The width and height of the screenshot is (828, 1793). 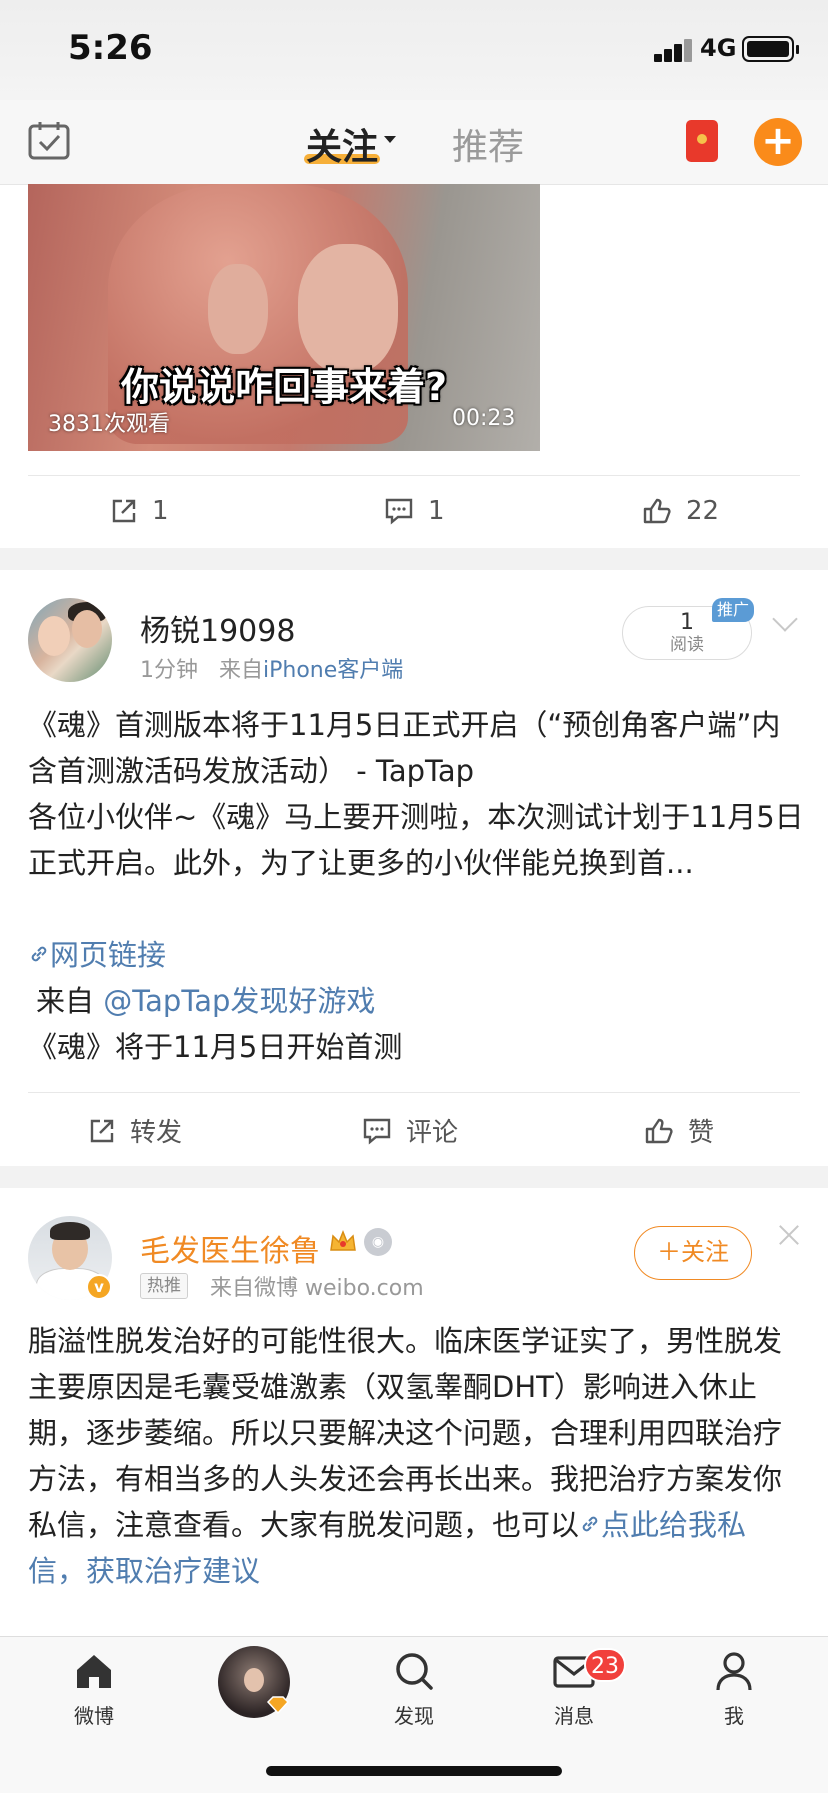 What do you see at coordinates (687, 645) in the screenshot?
I see `read-label: 阅读` at bounding box center [687, 645].